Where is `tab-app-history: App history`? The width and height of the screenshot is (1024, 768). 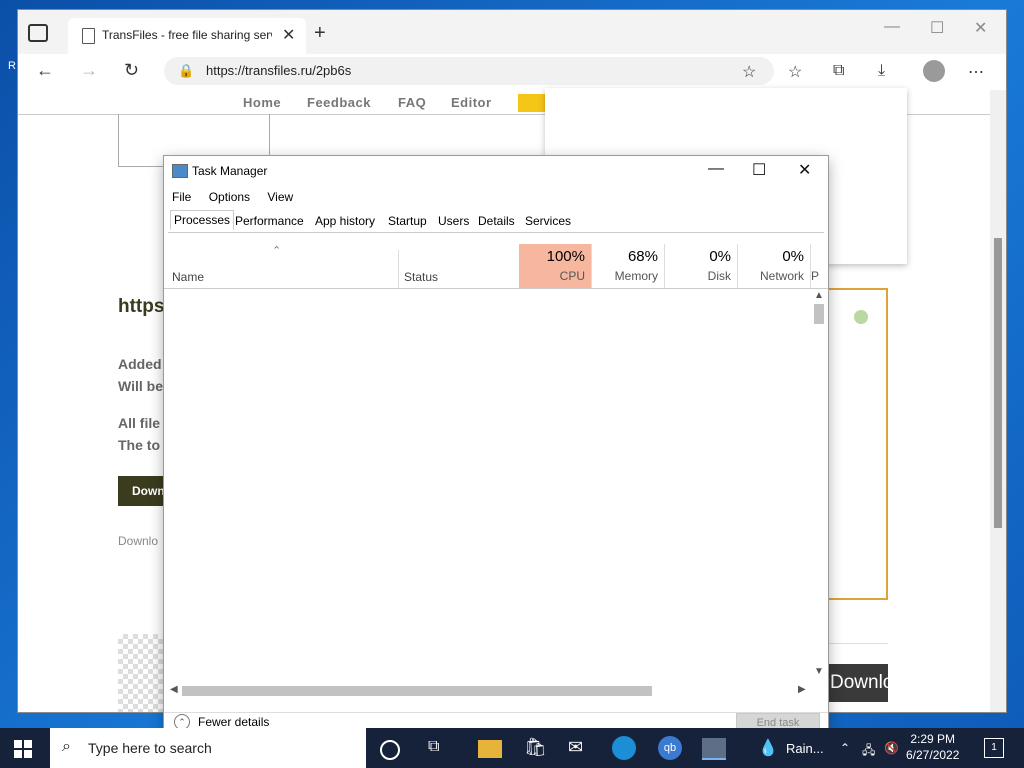
tab-app-history: App history is located at coordinates (345, 221).